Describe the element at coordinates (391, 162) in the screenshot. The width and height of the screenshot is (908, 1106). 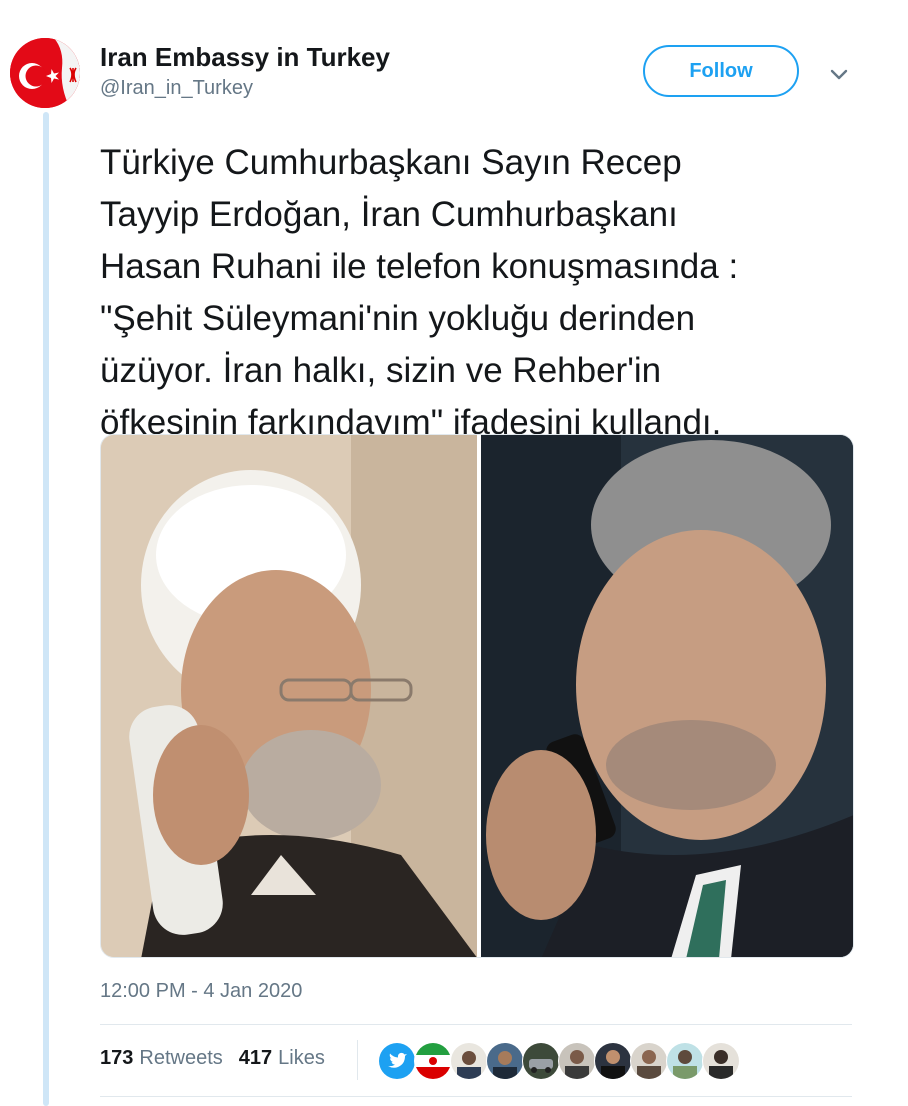
I see `tweet-text-line: Türkiye Cumhurbaşkanı Sayın Recep` at that location.